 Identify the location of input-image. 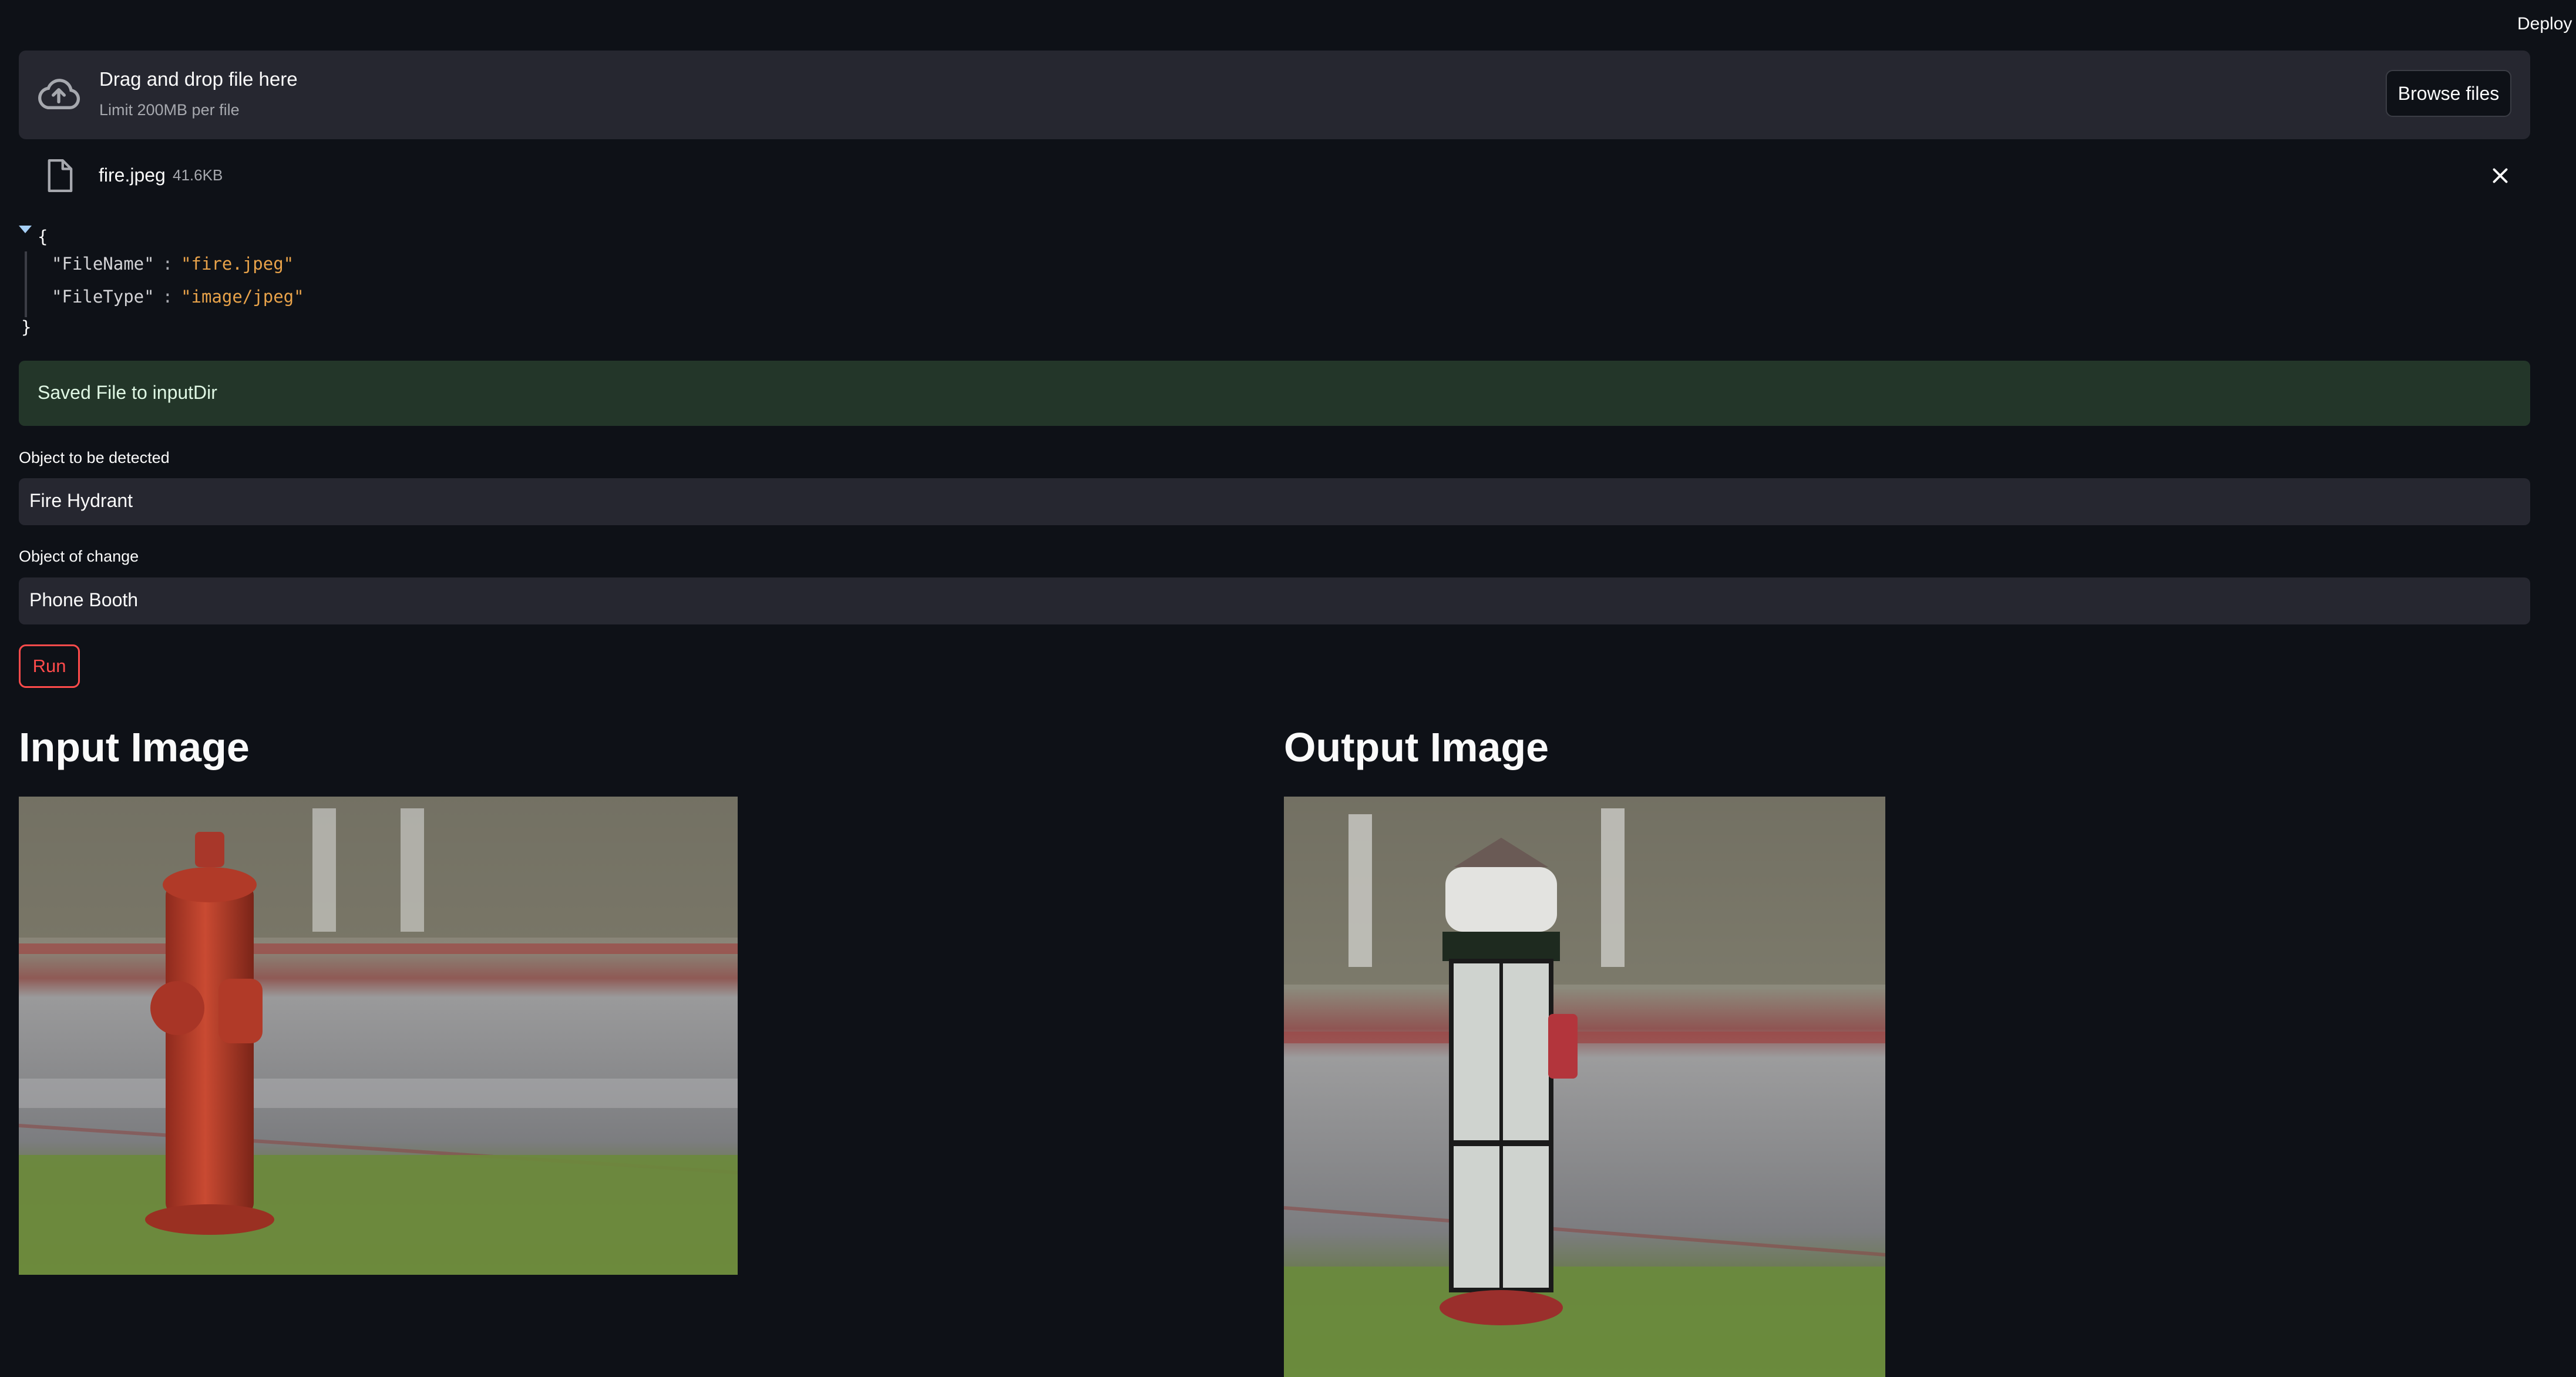
(378, 1036).